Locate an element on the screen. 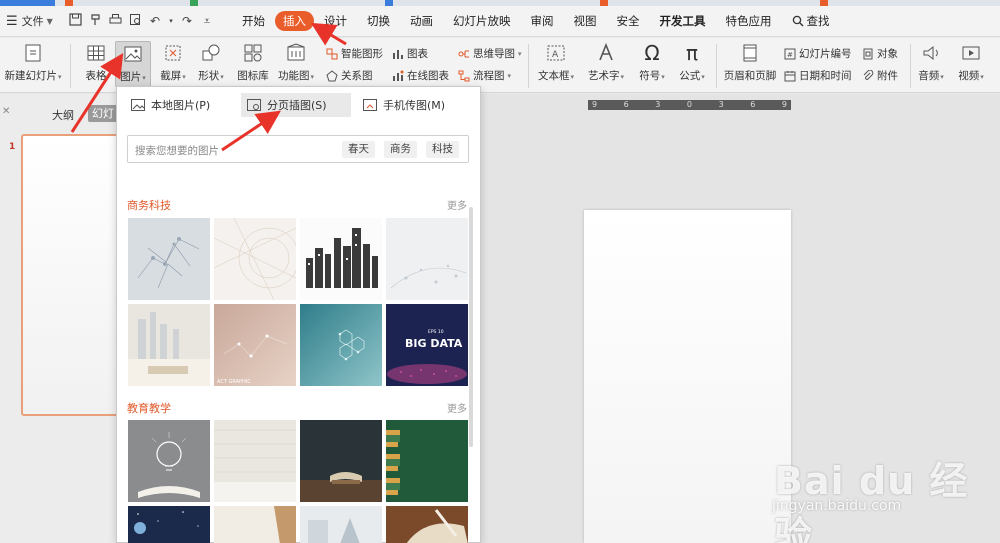  paged-insert-label: 分页插图(S) is located at coordinates (297, 105).